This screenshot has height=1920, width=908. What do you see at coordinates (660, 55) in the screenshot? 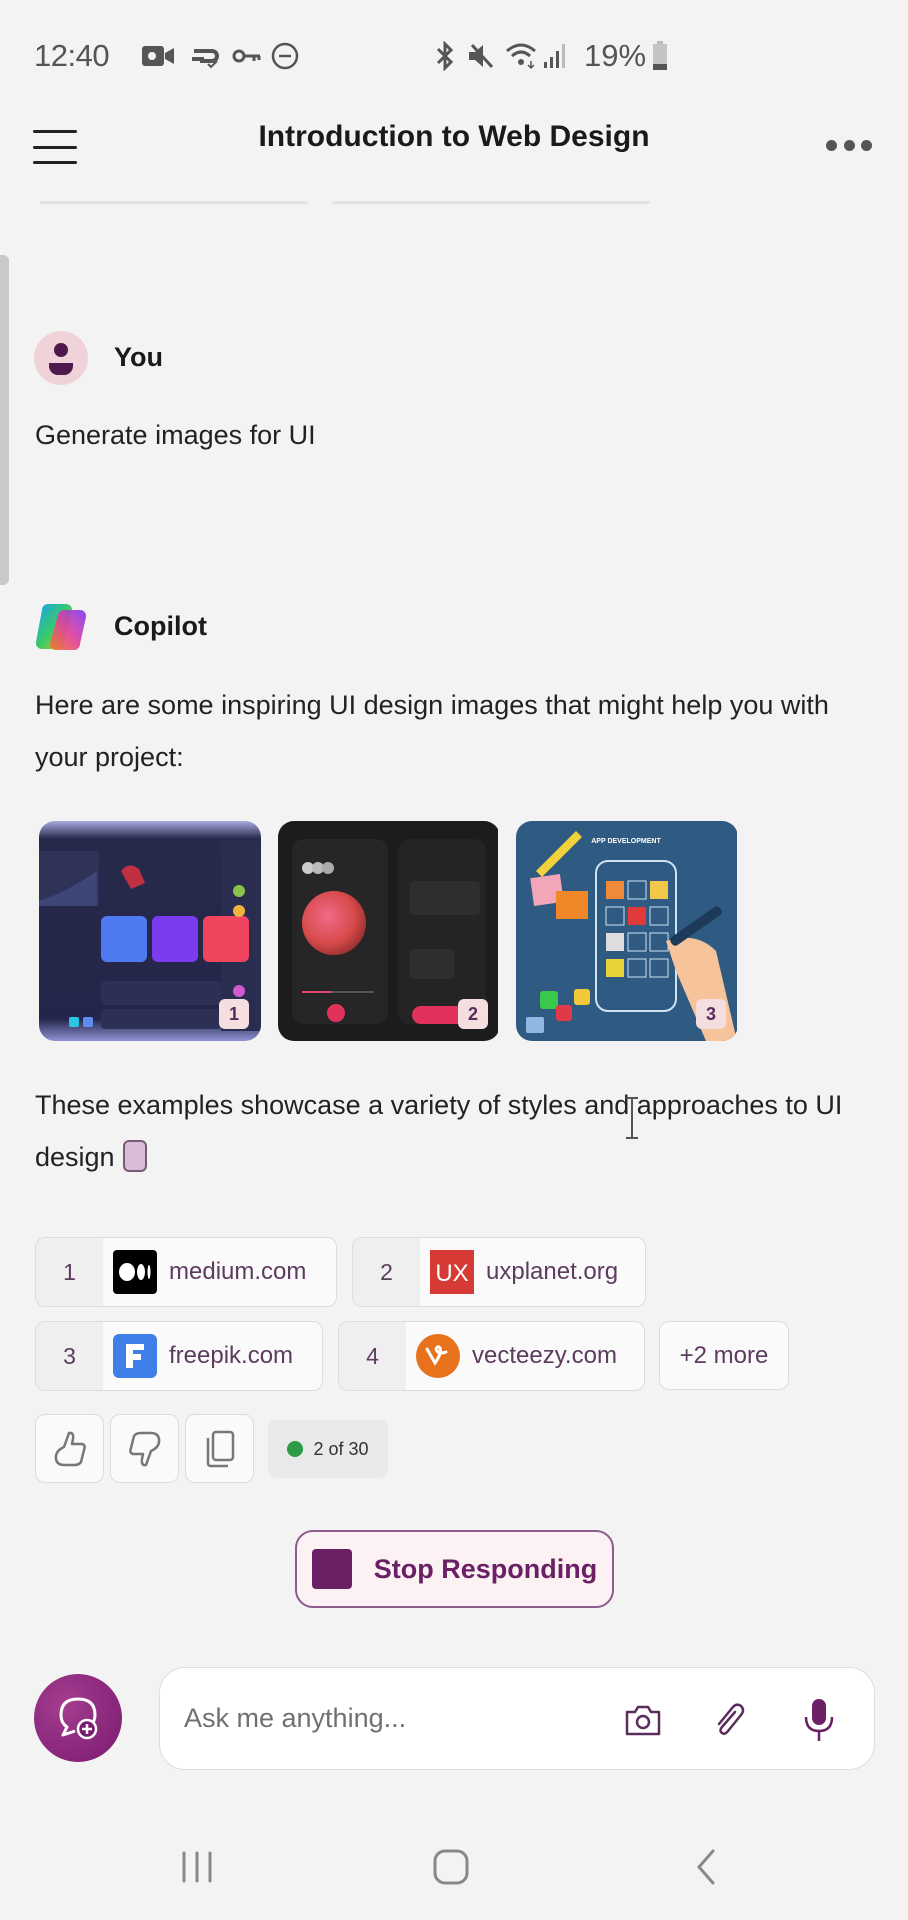
I see `battery-icon` at bounding box center [660, 55].